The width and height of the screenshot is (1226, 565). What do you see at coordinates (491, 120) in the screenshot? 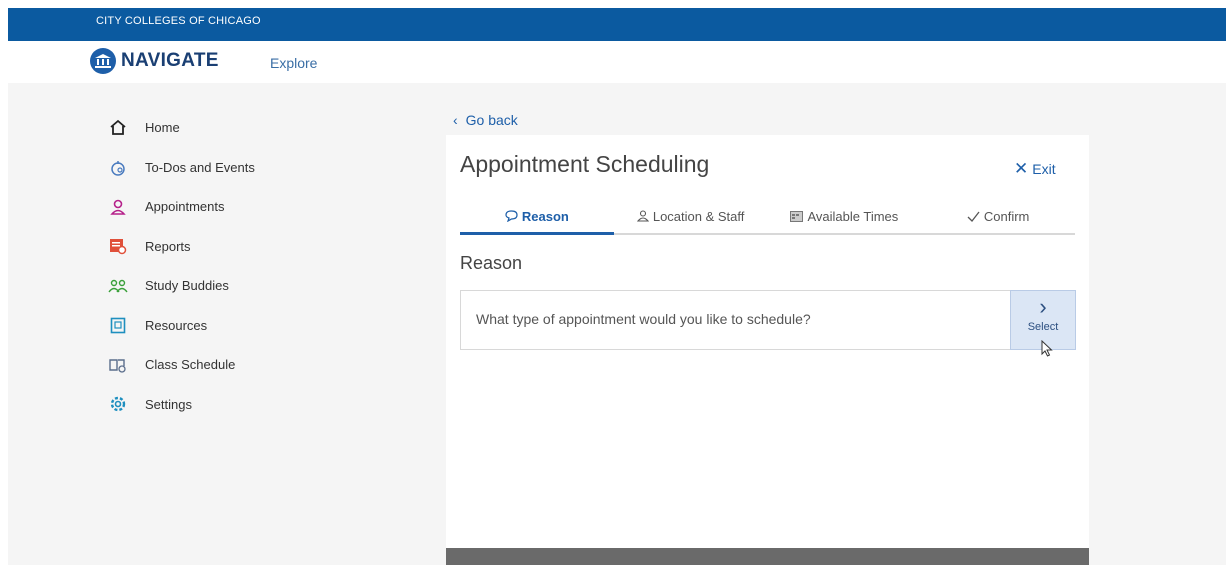
I see `go-back-label: Go back` at bounding box center [491, 120].